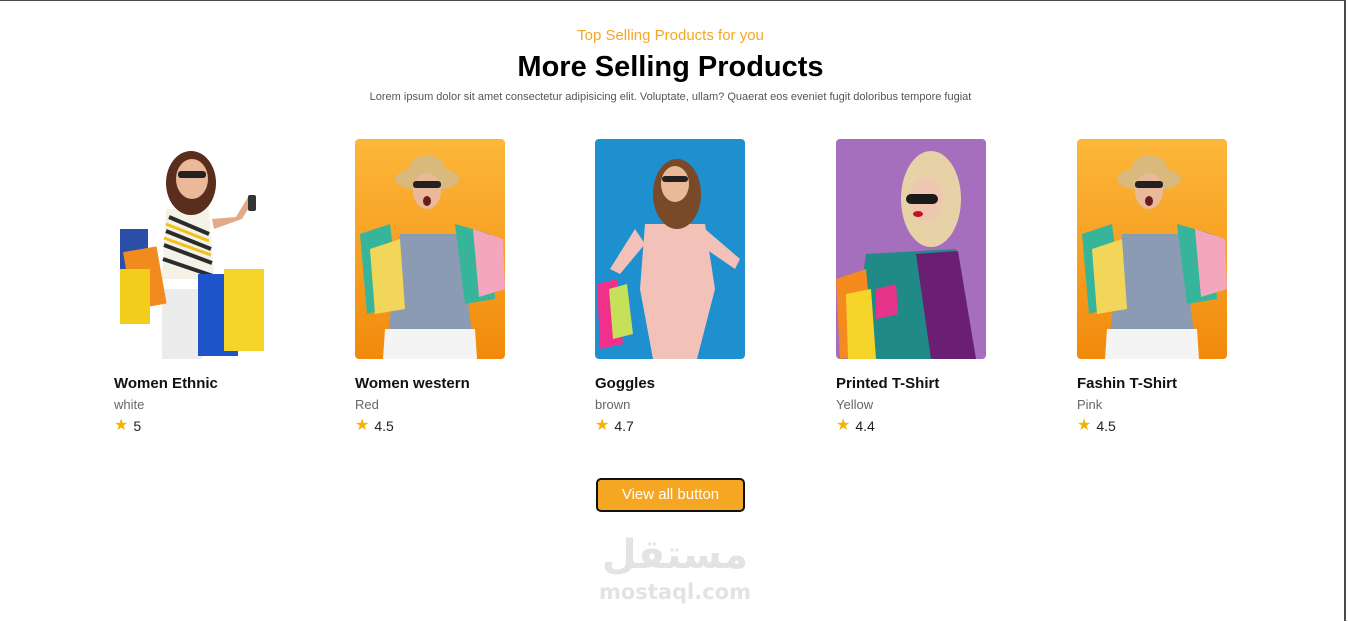 The height and width of the screenshot is (622, 1348). What do you see at coordinates (194, 384) in the screenshot?
I see `product-name: Women Ethnic` at bounding box center [194, 384].